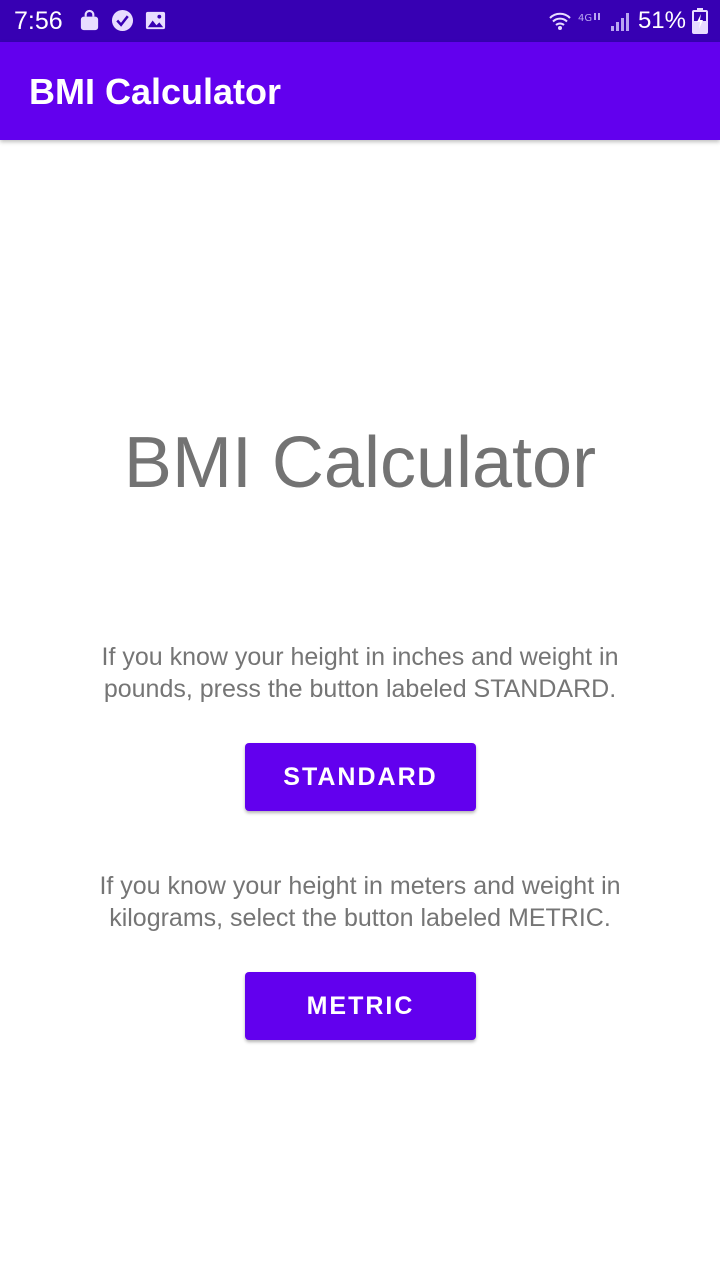  I want to click on standard-button: STANDARD, so click(360, 777).